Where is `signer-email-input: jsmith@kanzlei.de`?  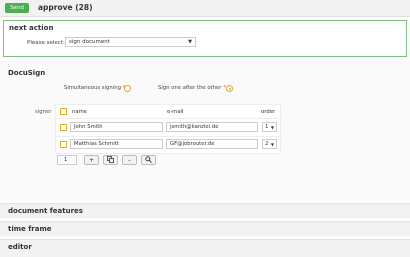
signer-email-input: jsmith@kanzlei.de is located at coordinates (212, 127).